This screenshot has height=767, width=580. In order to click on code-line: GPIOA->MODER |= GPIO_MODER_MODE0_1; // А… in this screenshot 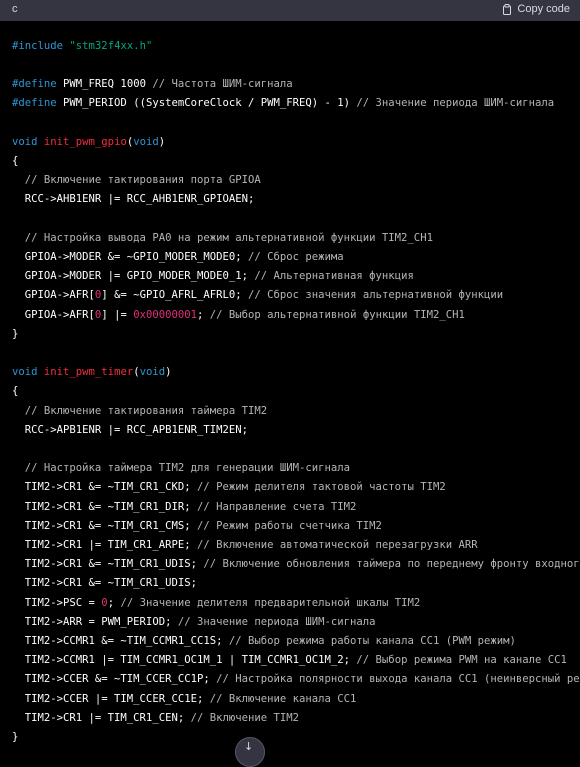, I will do `click(213, 276)`.